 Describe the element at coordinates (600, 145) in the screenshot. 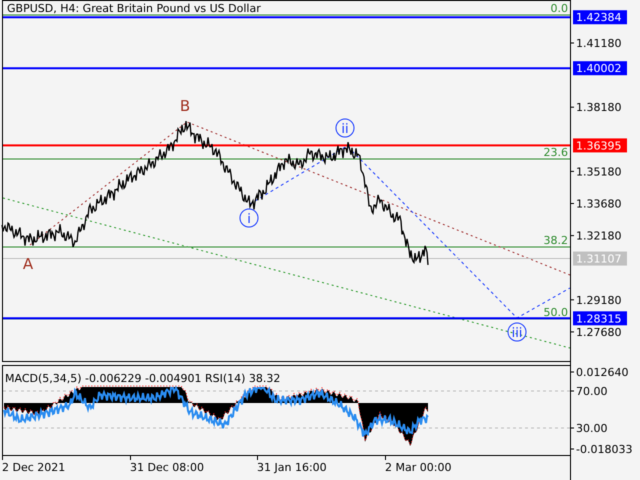

I see `price-level-label: 1.36395` at that location.